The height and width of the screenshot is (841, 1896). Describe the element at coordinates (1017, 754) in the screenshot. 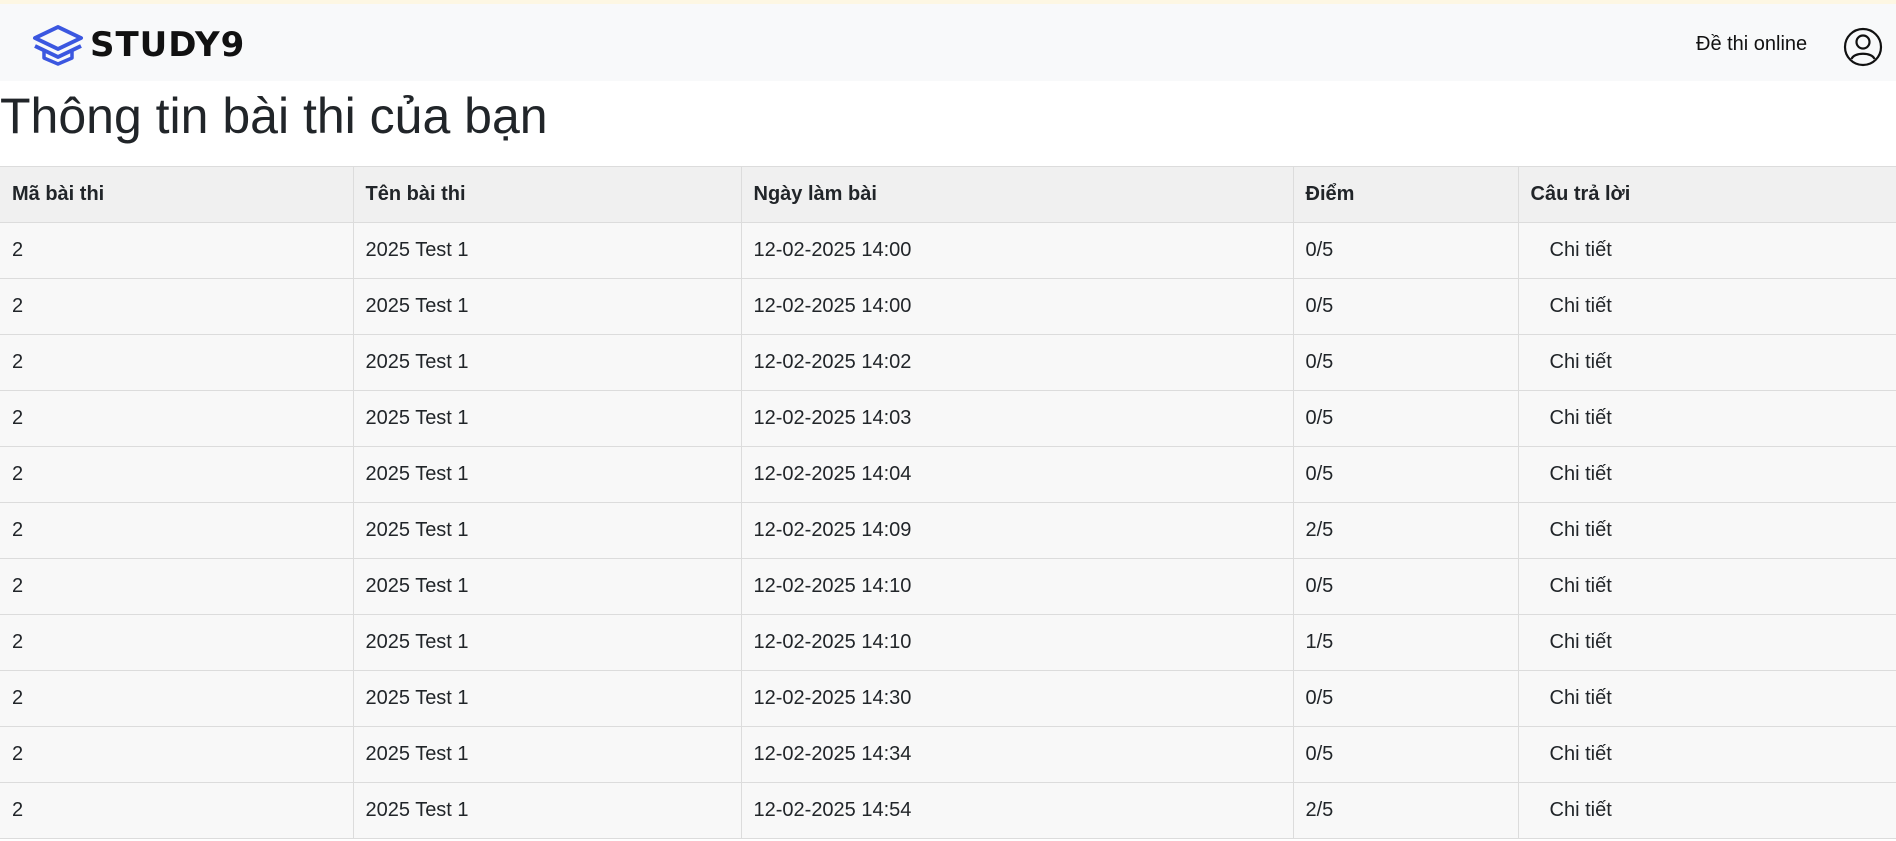

I see `cell-exam-date: 12-02-2025 14:34` at that location.